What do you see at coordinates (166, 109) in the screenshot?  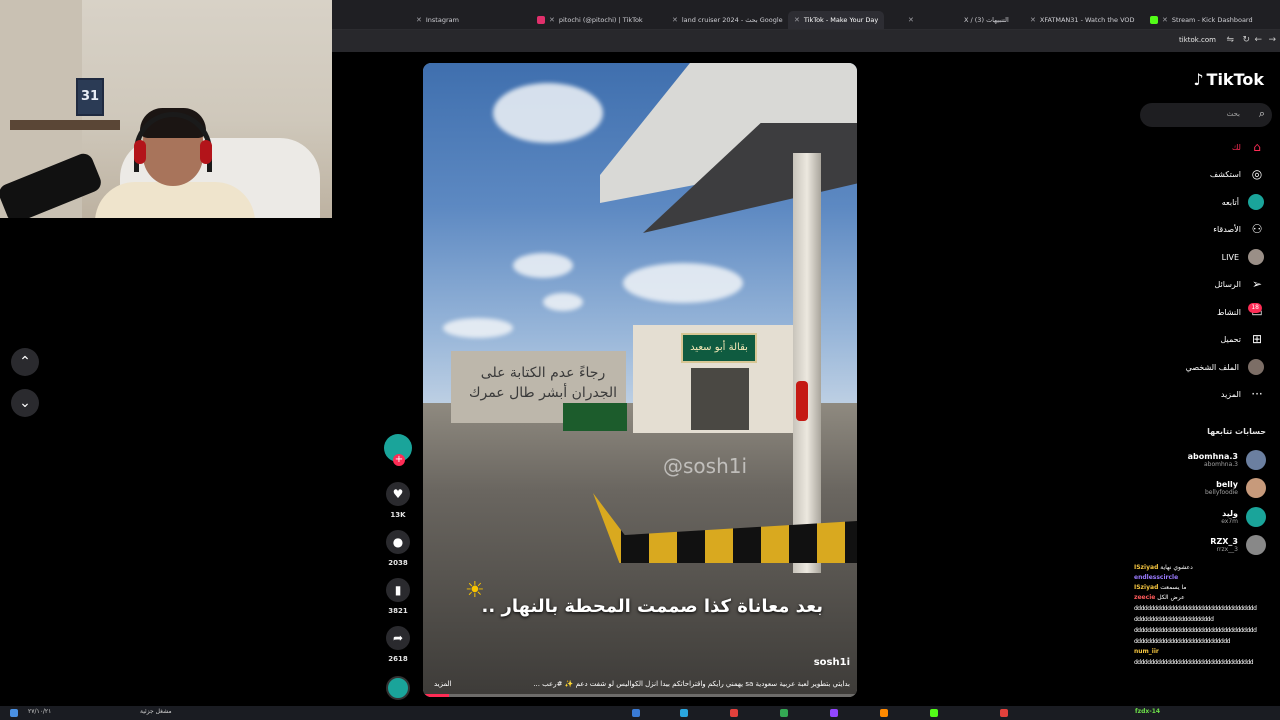 I see `webcam-overlay: 31` at bounding box center [166, 109].